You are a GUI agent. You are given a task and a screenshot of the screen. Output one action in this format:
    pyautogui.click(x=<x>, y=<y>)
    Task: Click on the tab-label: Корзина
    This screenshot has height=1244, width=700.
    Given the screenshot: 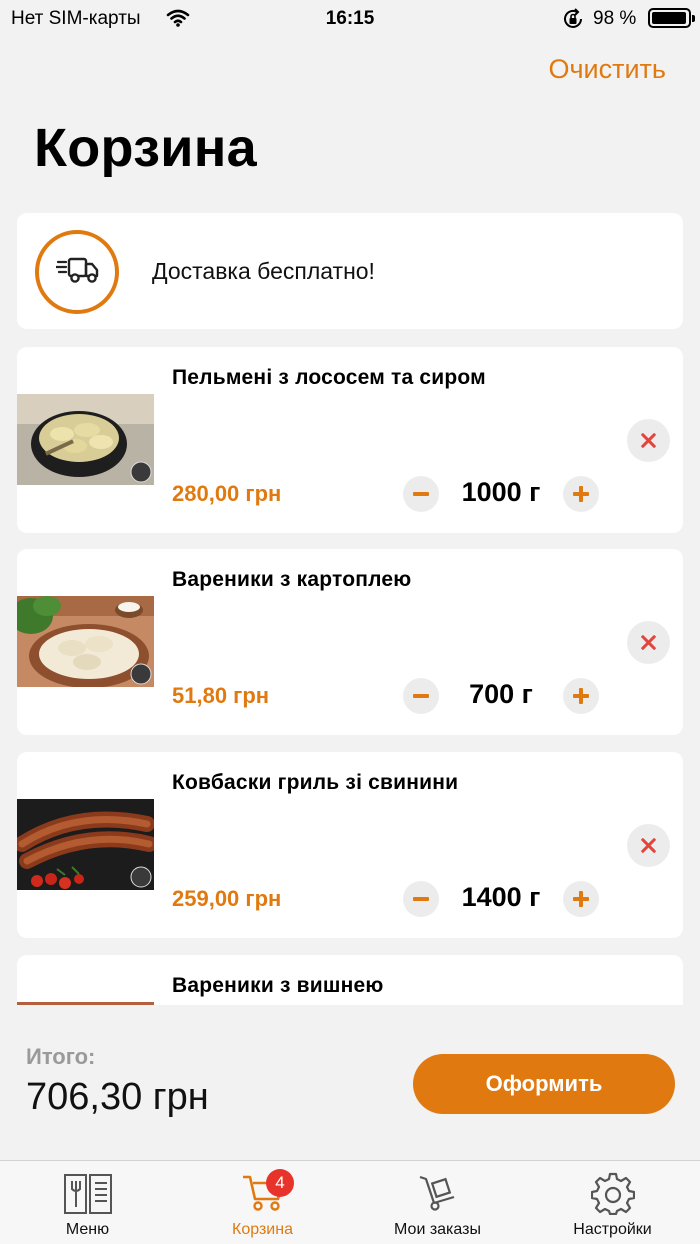 What is the action you would take?
    pyautogui.click(x=262, y=1229)
    